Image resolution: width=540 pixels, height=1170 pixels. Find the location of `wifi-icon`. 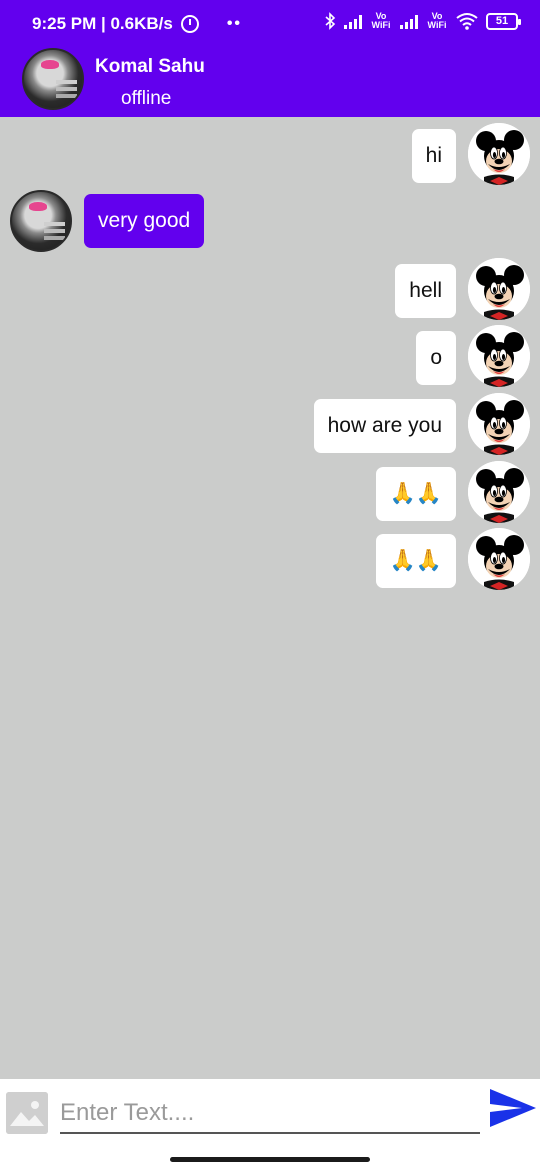

wifi-icon is located at coordinates (467, 21).